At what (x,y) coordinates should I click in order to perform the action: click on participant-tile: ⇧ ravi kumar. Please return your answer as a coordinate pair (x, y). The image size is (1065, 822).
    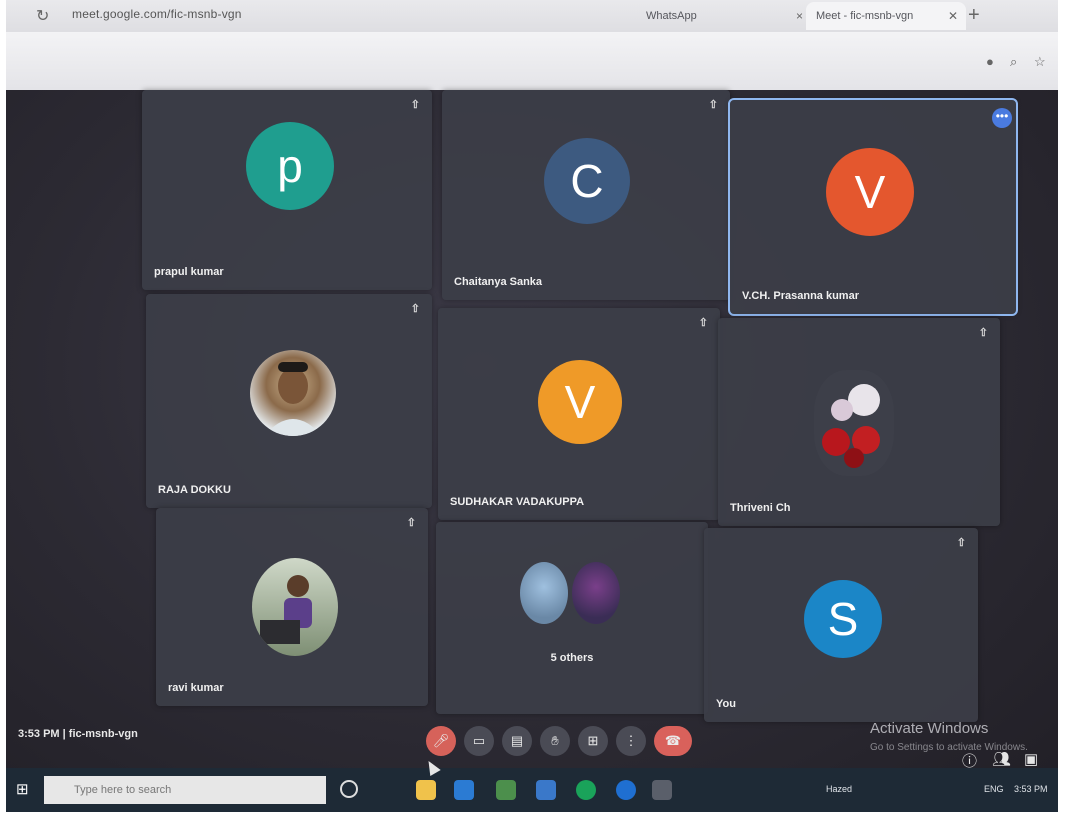
    Looking at the image, I should click on (292, 607).